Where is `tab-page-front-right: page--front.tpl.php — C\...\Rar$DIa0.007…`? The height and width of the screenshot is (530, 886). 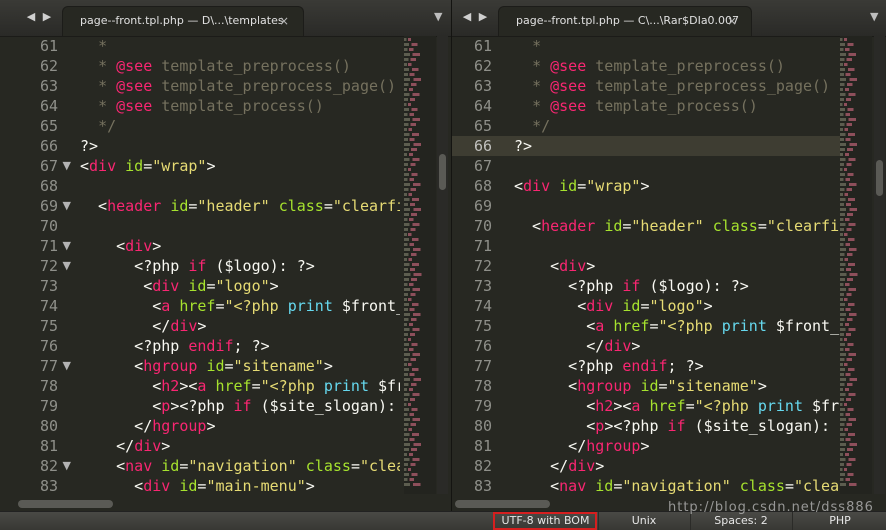 tab-page-front-right: page--front.tpl.php — C\...\Rar$DIa0.007… is located at coordinates (625, 21).